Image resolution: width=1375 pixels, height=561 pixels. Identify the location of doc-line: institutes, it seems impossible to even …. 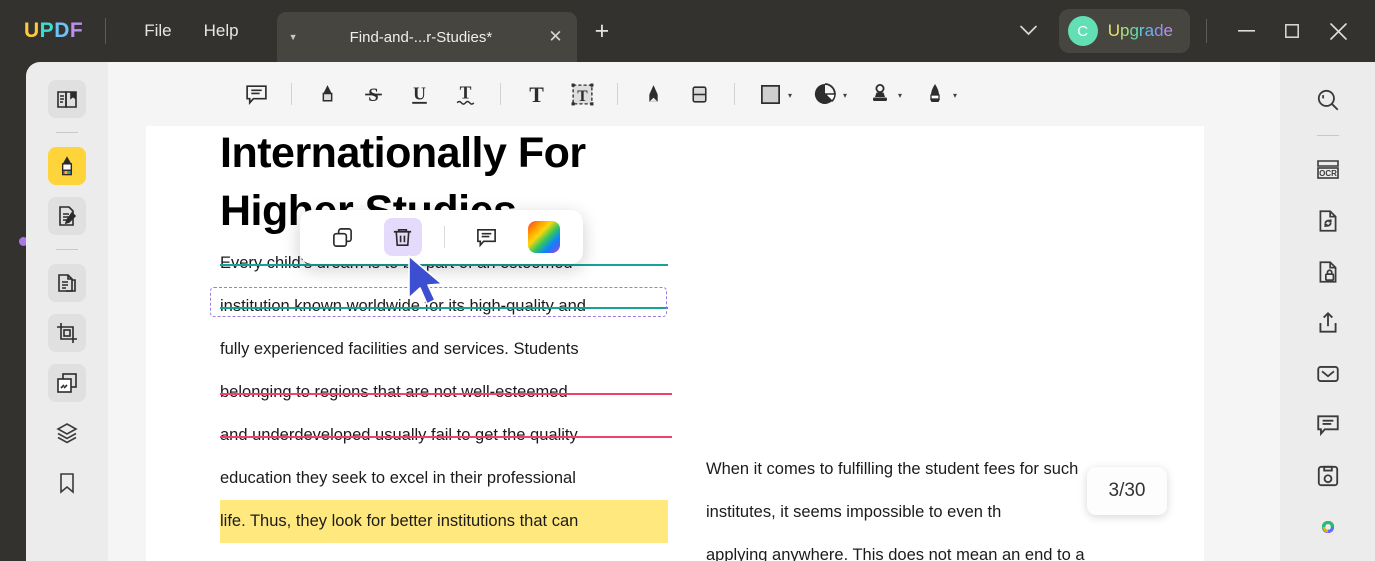
(924, 512).